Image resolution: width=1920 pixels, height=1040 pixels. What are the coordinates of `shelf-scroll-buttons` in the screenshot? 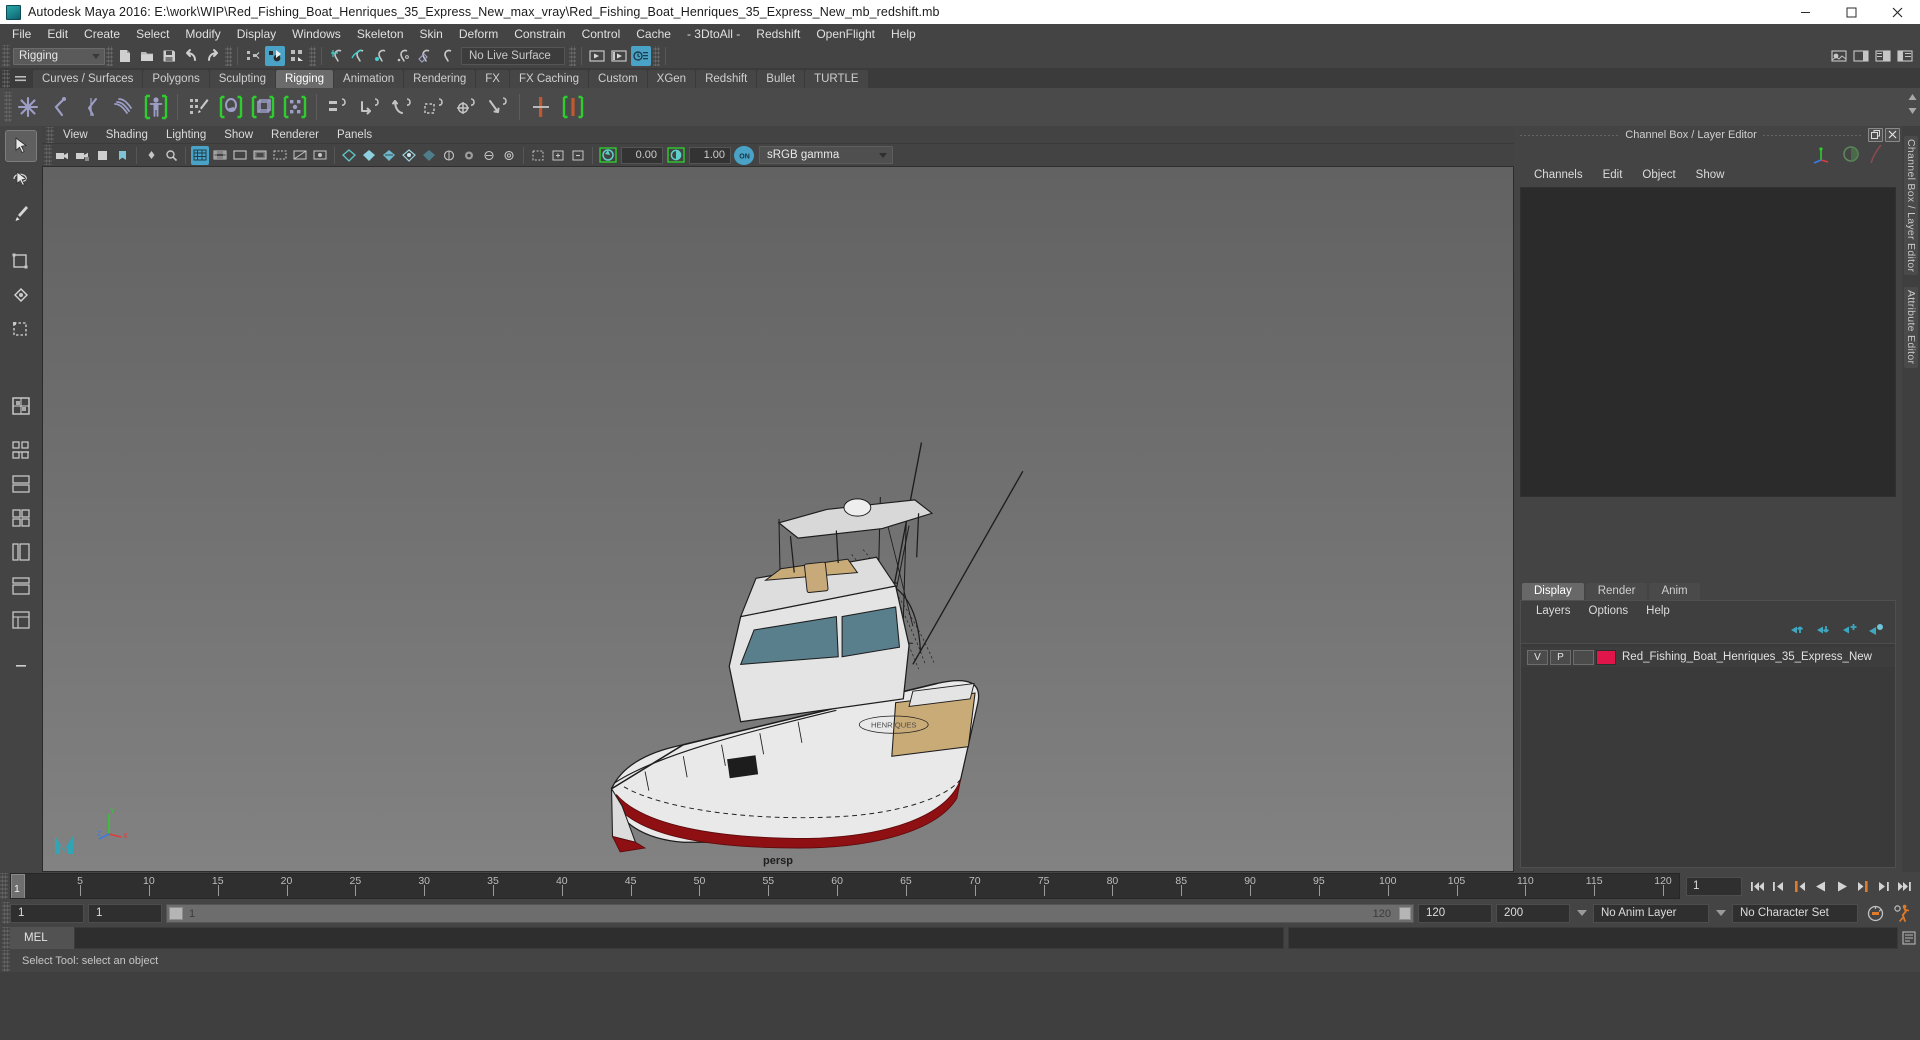 It's located at (1912, 104).